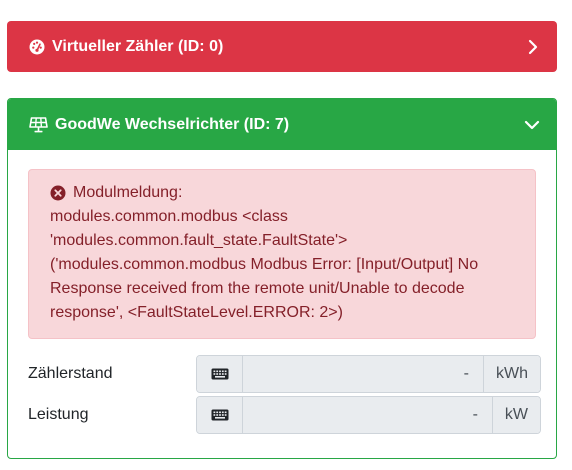  I want to click on alert-line: response', <FaultStateLevel.ERROR: 2>), so click(196, 312).